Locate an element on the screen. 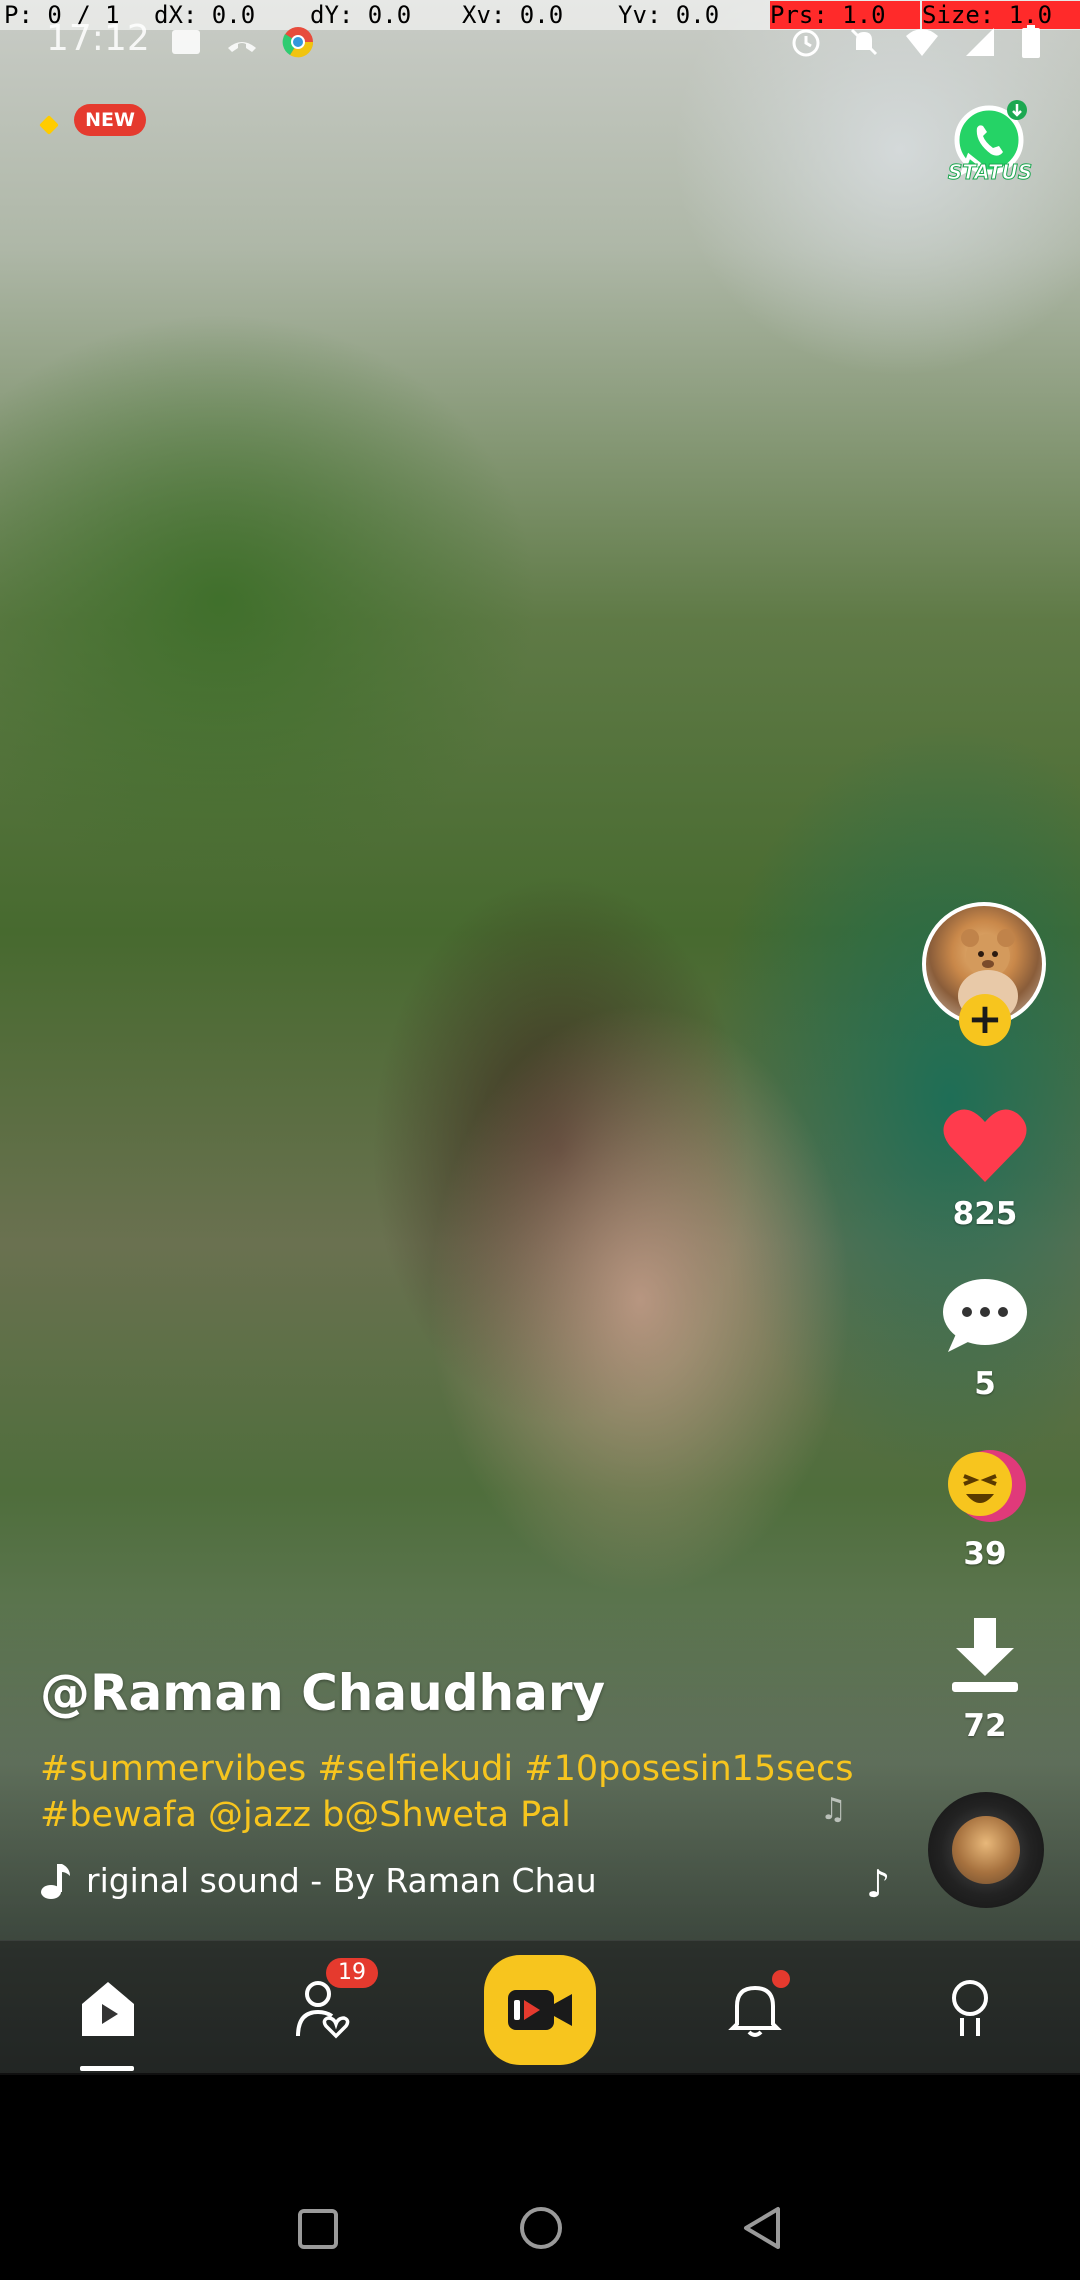 This screenshot has width=1080, height=2280. nav-home is located at coordinates (108, 2008).